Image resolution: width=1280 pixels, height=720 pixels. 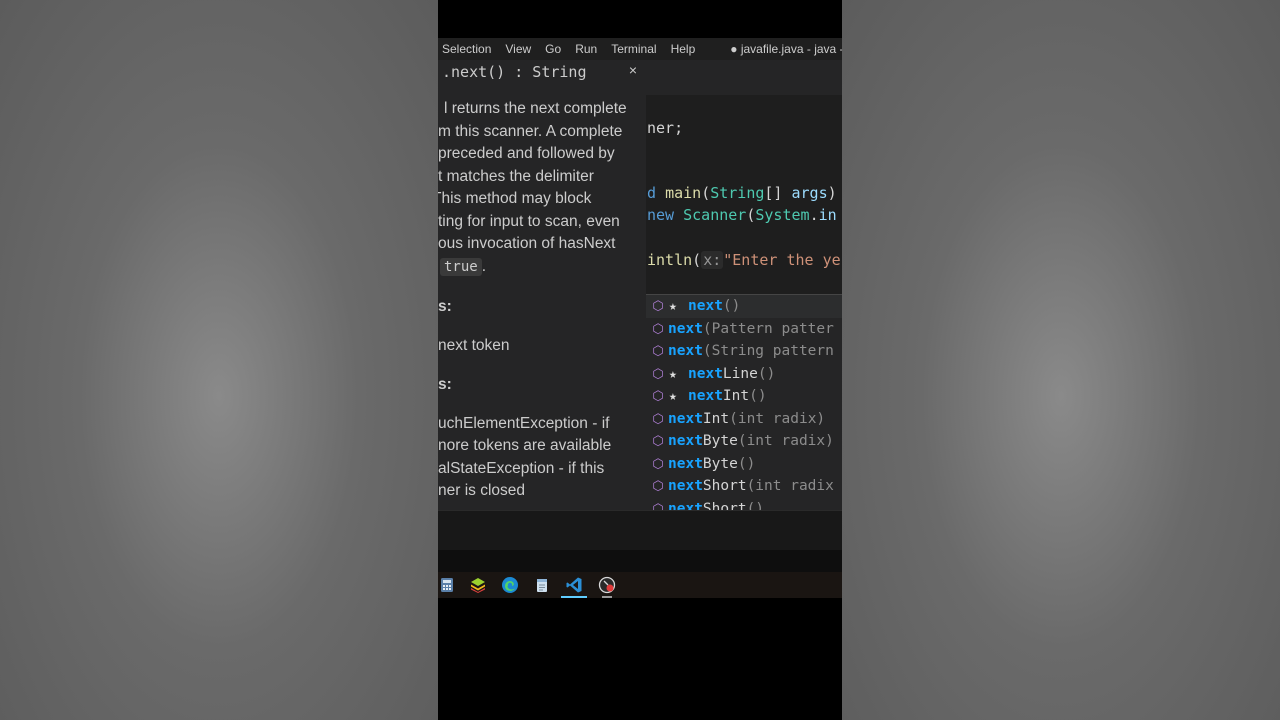 I want to click on vscode-icon, so click(x=574, y=587).